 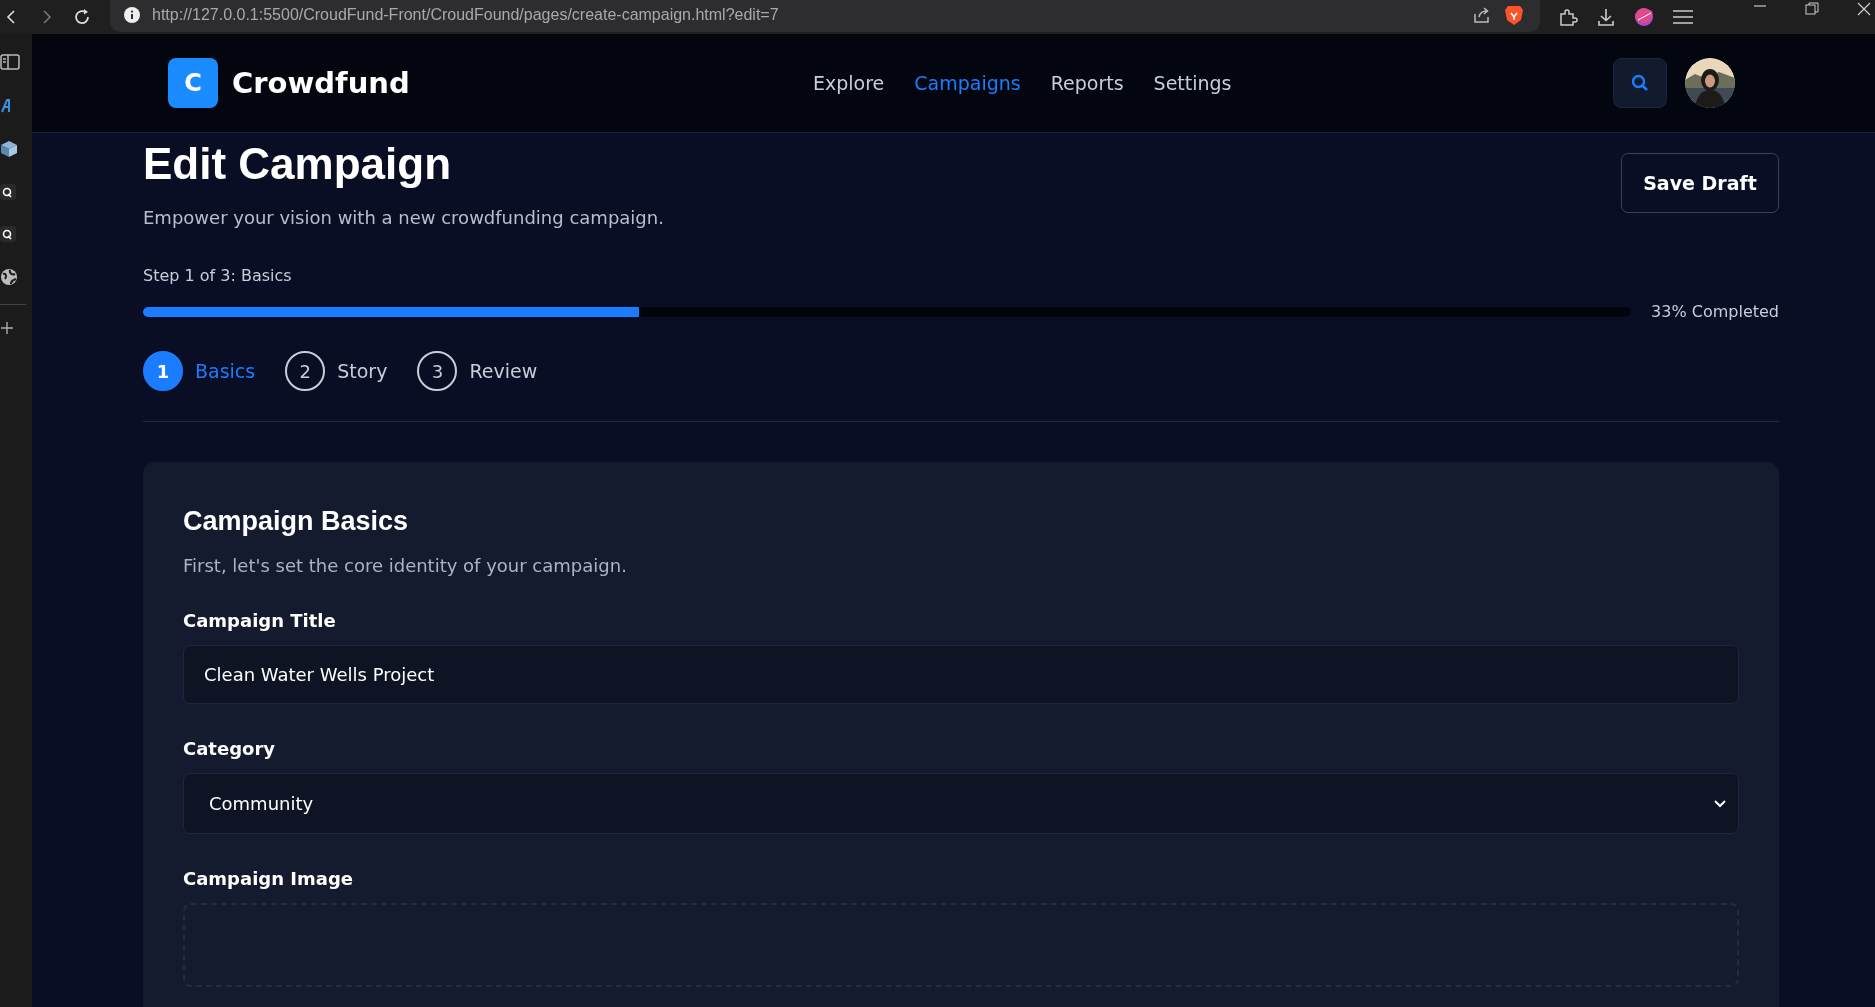 What do you see at coordinates (1812, 9) in the screenshot?
I see `restore-icon` at bounding box center [1812, 9].